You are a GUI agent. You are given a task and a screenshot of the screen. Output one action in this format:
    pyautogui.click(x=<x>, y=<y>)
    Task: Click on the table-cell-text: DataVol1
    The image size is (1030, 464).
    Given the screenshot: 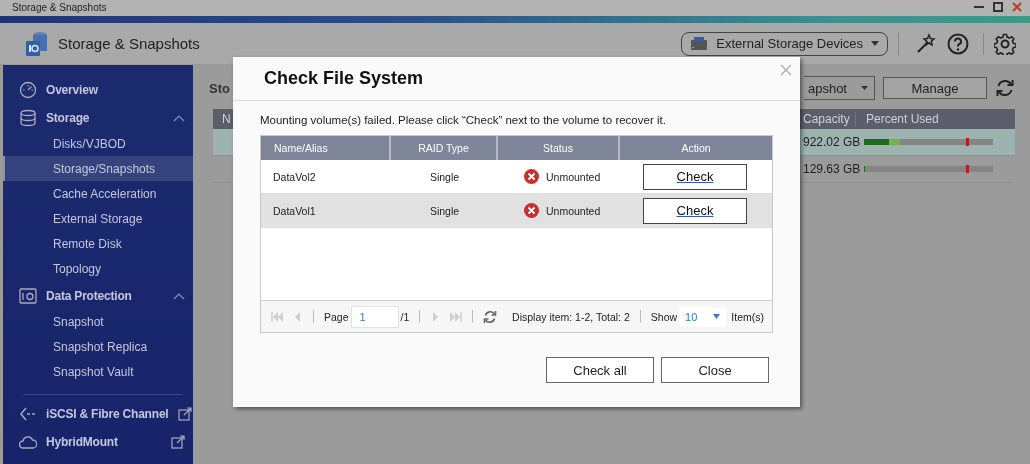 What is the action you would take?
    pyautogui.click(x=294, y=210)
    